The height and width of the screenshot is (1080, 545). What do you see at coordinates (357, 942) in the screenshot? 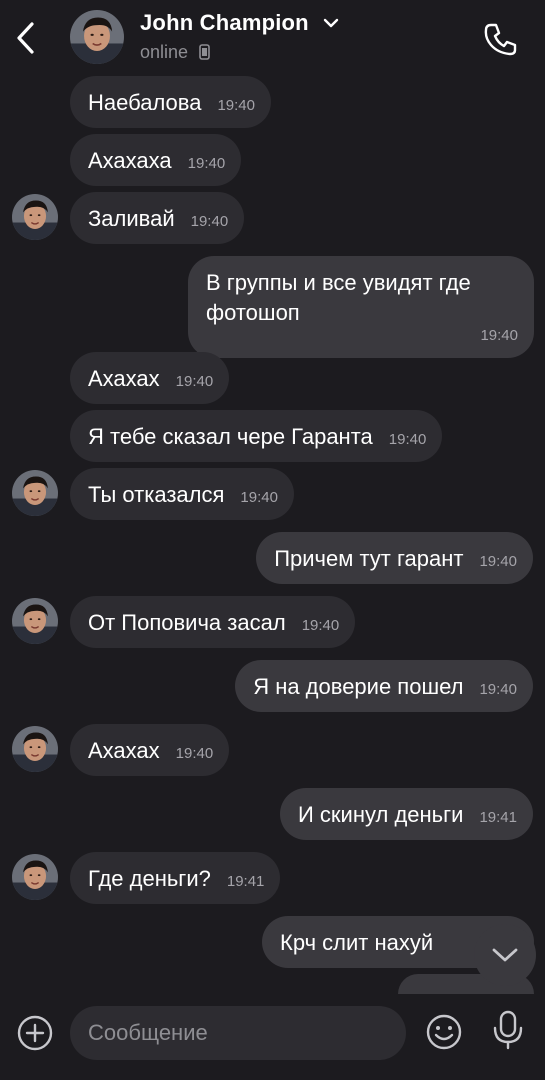
I see `message-text: Крч слит нахуй` at bounding box center [357, 942].